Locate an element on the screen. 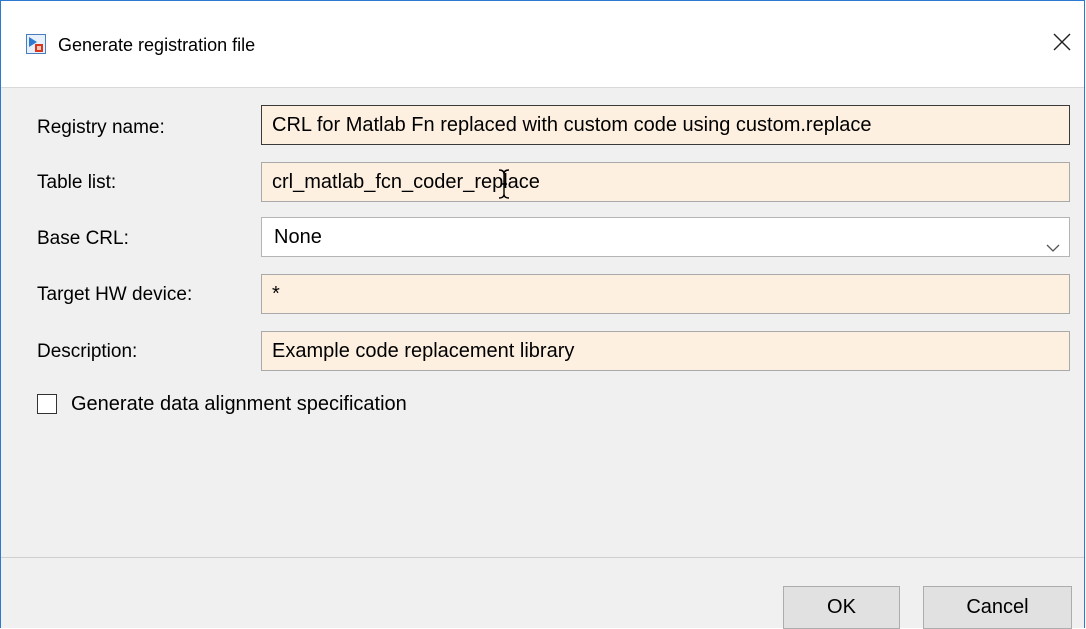  data-alignment-label: Generate data alignment specification is located at coordinates (239, 404).